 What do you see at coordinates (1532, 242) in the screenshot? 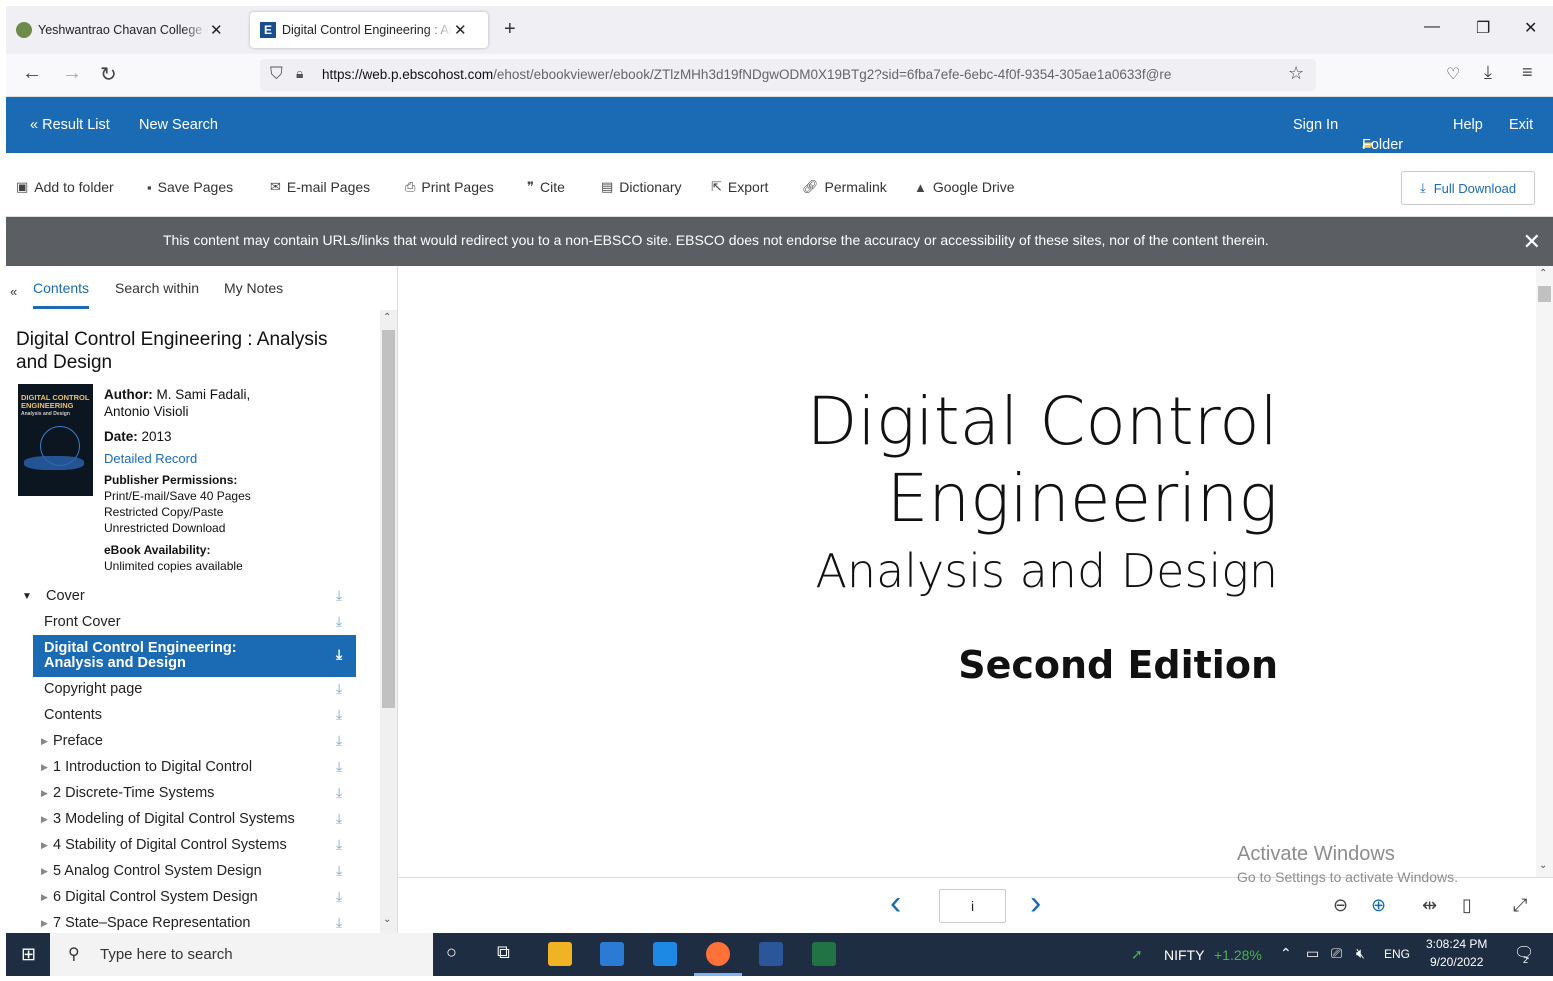
I see `close-notice-icon: ✕` at bounding box center [1532, 242].